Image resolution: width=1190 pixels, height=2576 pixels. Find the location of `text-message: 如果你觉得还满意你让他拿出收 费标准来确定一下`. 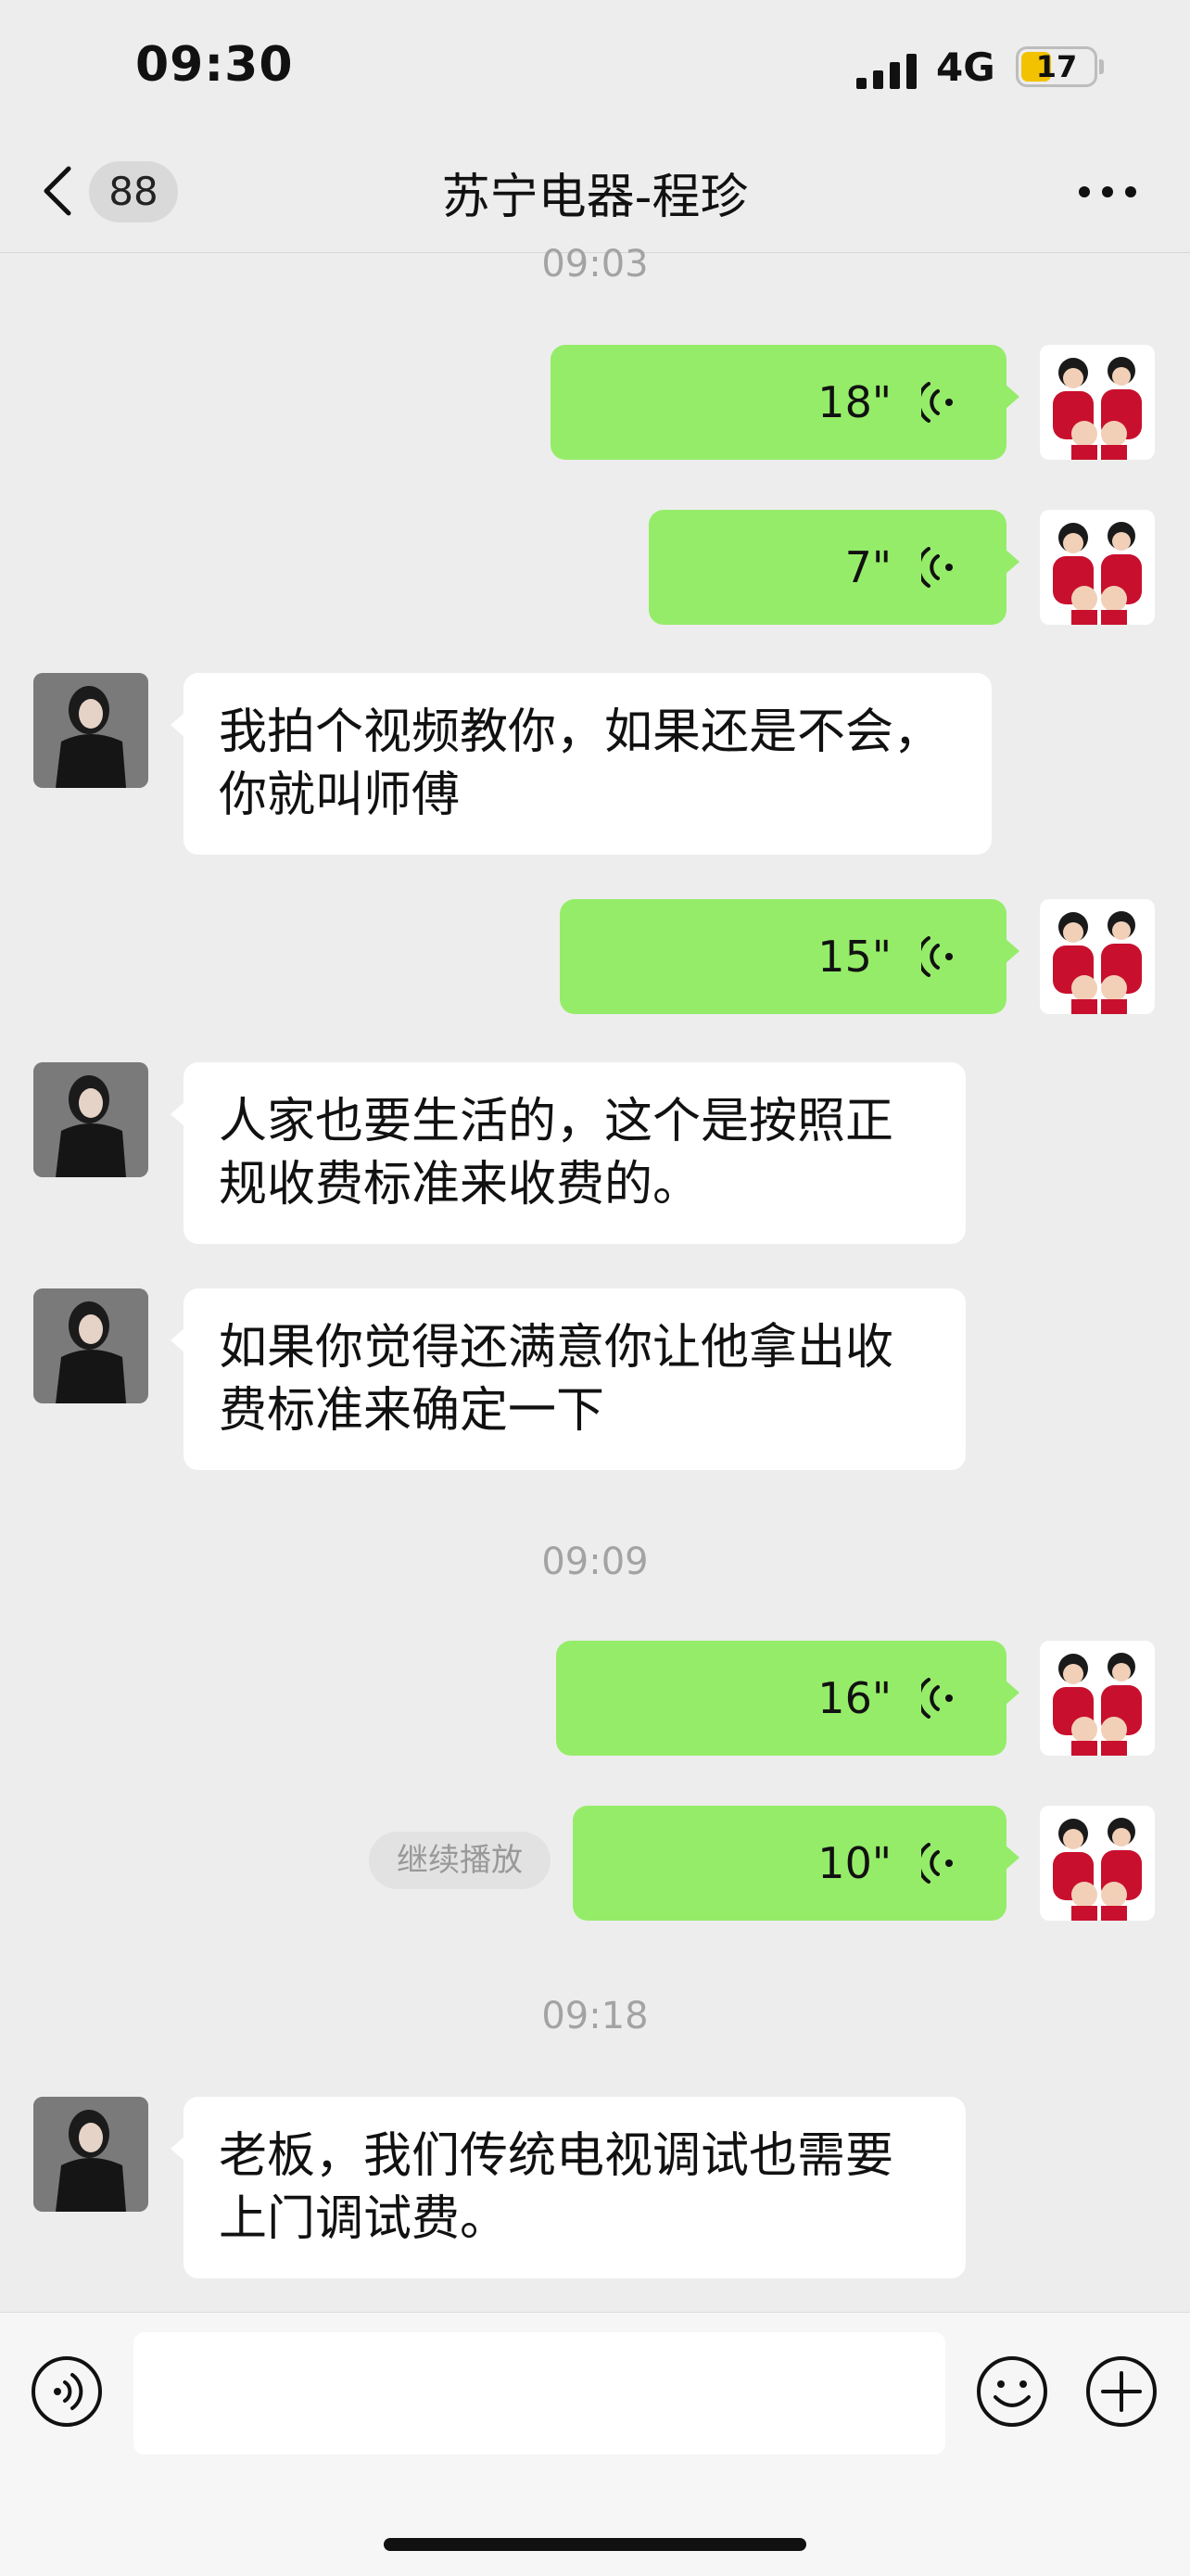

text-message: 如果你觉得还满意你让他拿出收 费标准来确定一下 is located at coordinates (568, 1379).